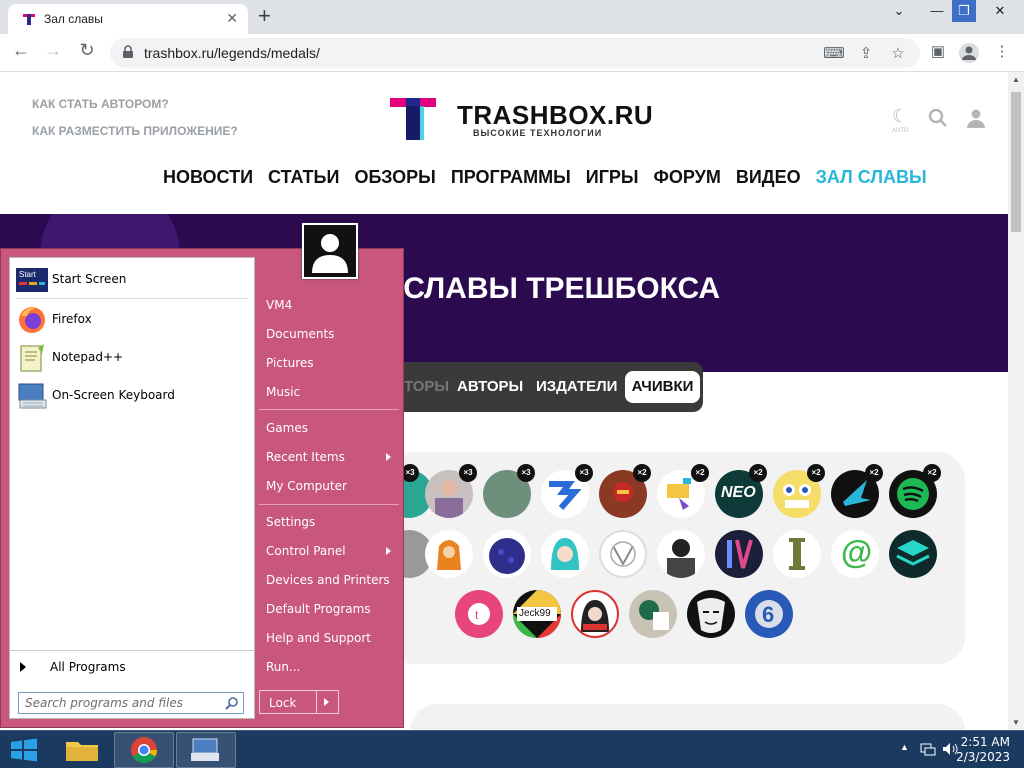 The height and width of the screenshot is (773, 1024). Describe the element at coordinates (28, 274) in the screenshot. I see `start-screen-icon-text: Start` at that location.